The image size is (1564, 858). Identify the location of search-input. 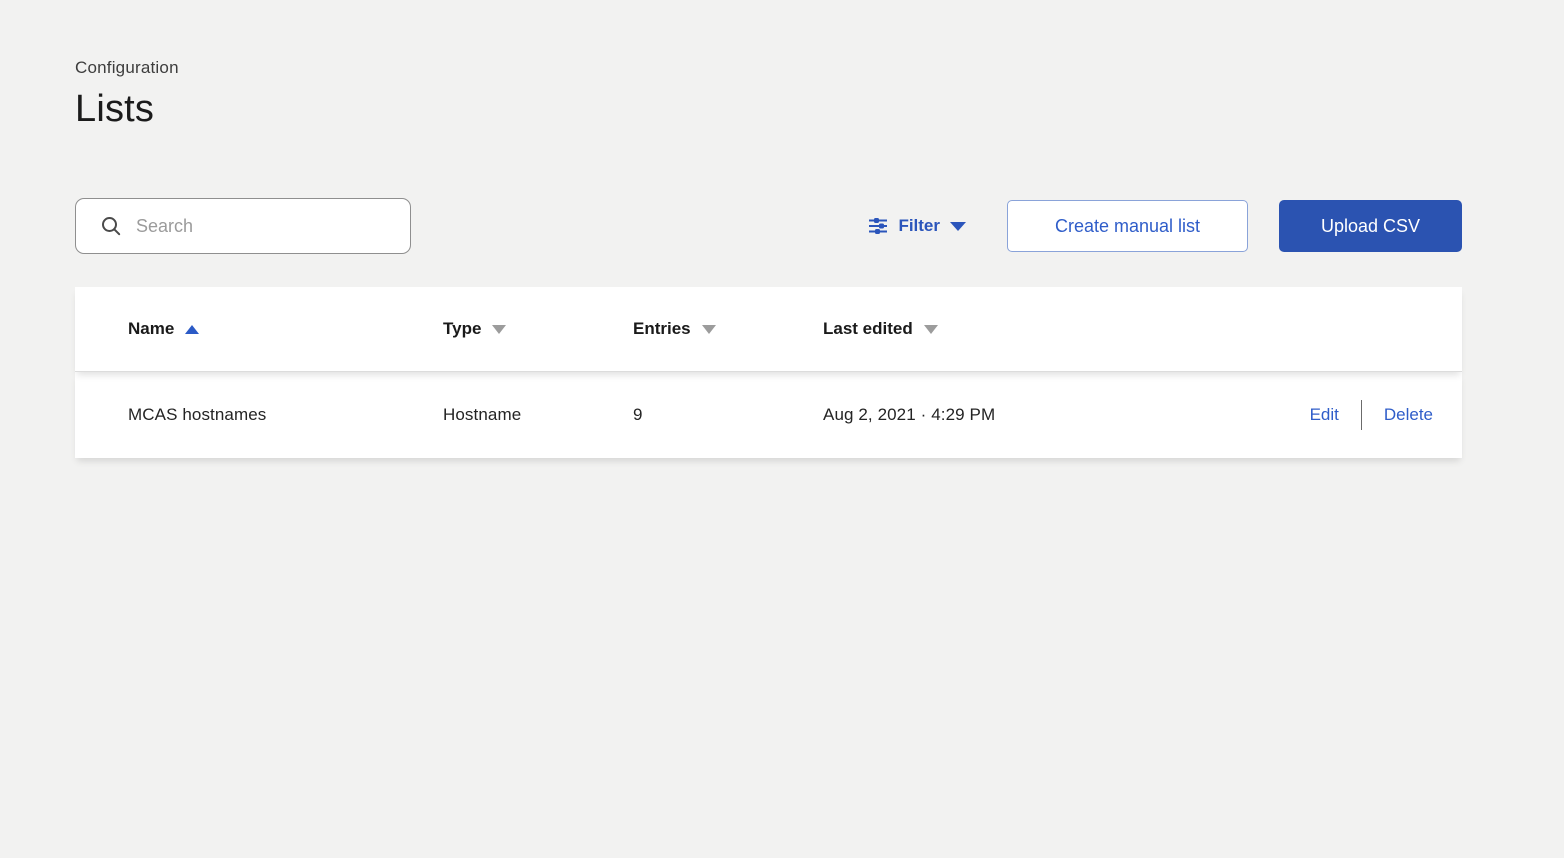
(265, 226).